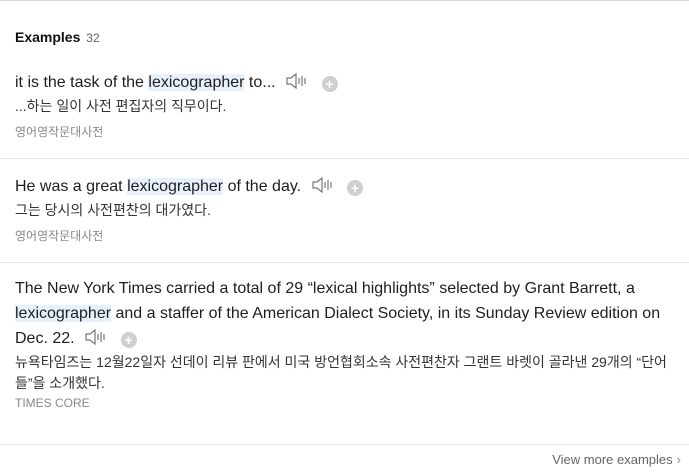 The height and width of the screenshot is (475, 689). What do you see at coordinates (93, 38) in the screenshot?
I see `examples-count: 32` at bounding box center [93, 38].